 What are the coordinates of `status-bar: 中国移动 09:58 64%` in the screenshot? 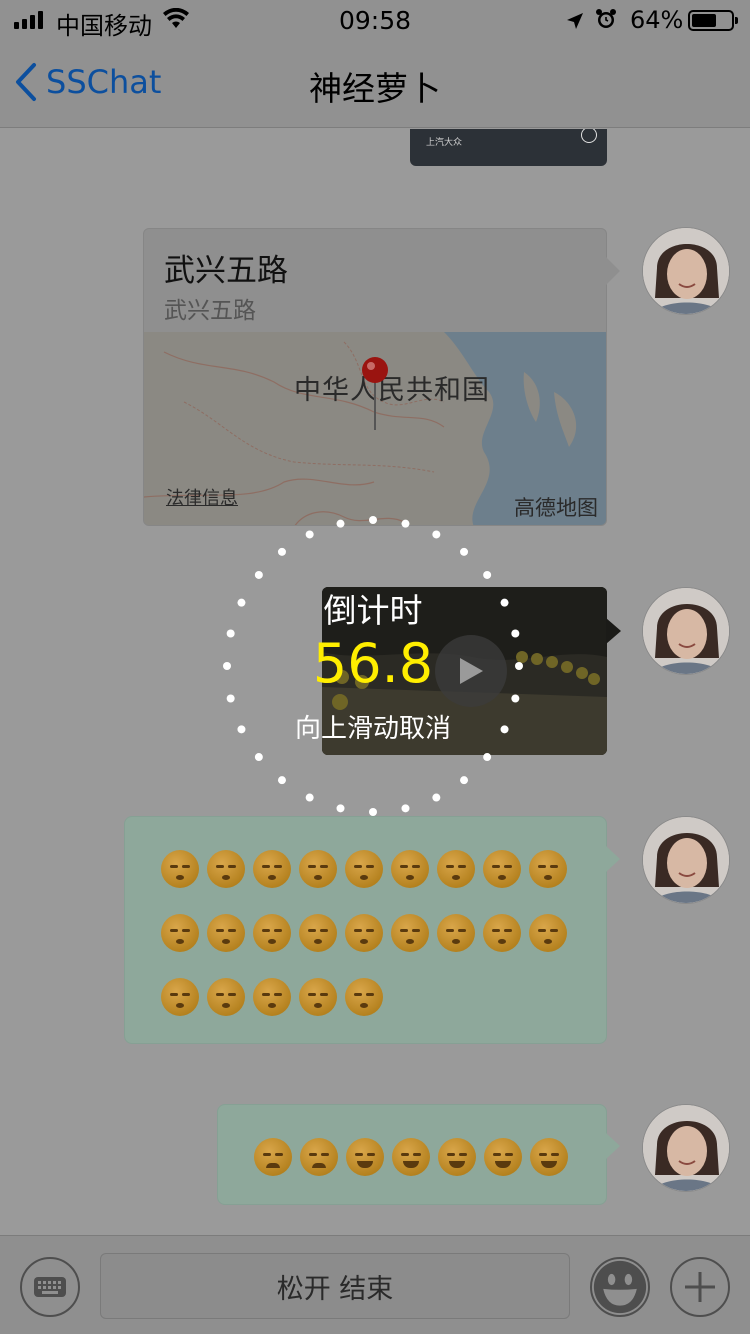 It's located at (375, 20).